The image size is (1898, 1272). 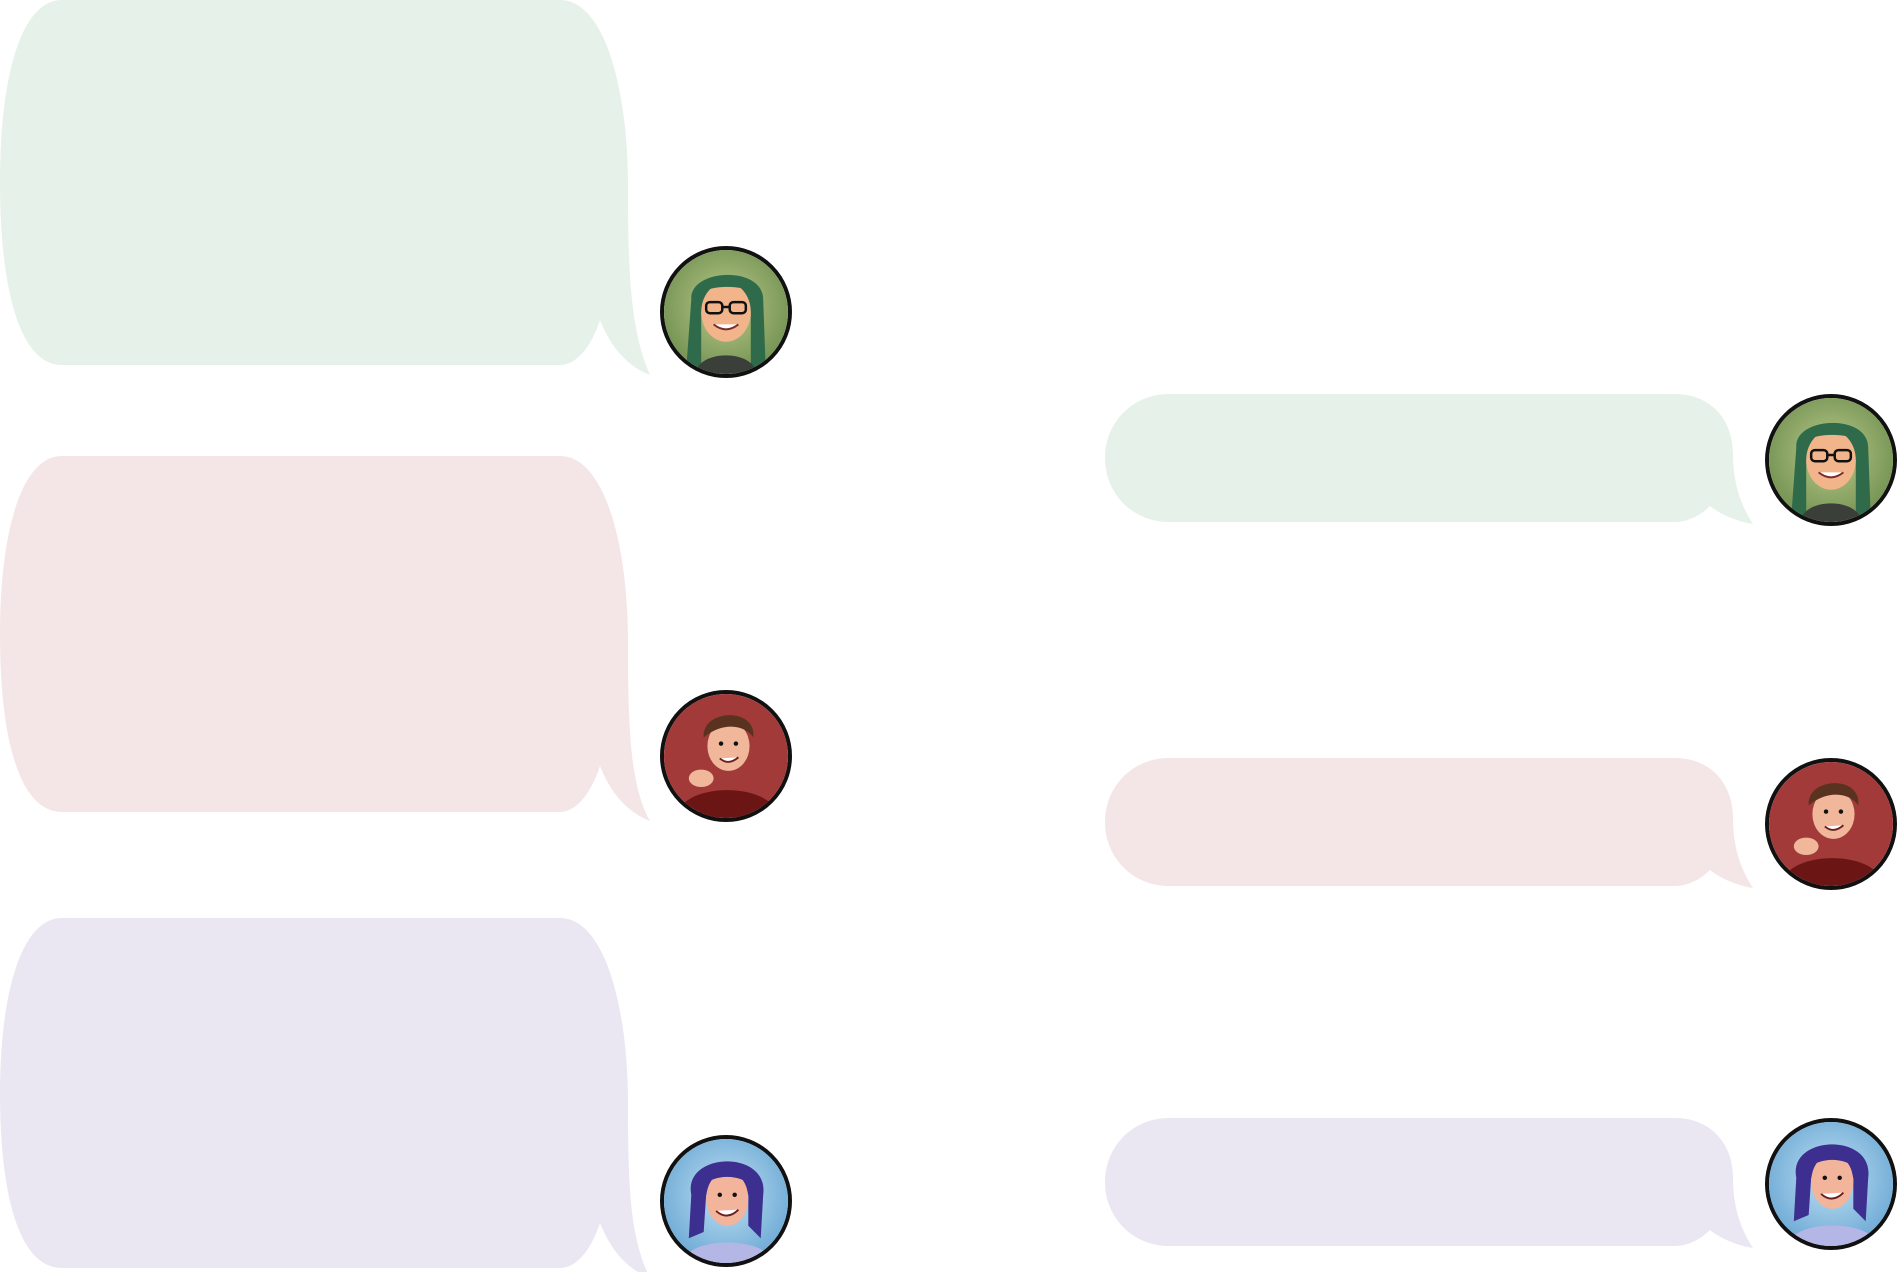 What do you see at coordinates (1429, 459) in the screenshot?
I see `small-green-speech-bubble` at bounding box center [1429, 459].